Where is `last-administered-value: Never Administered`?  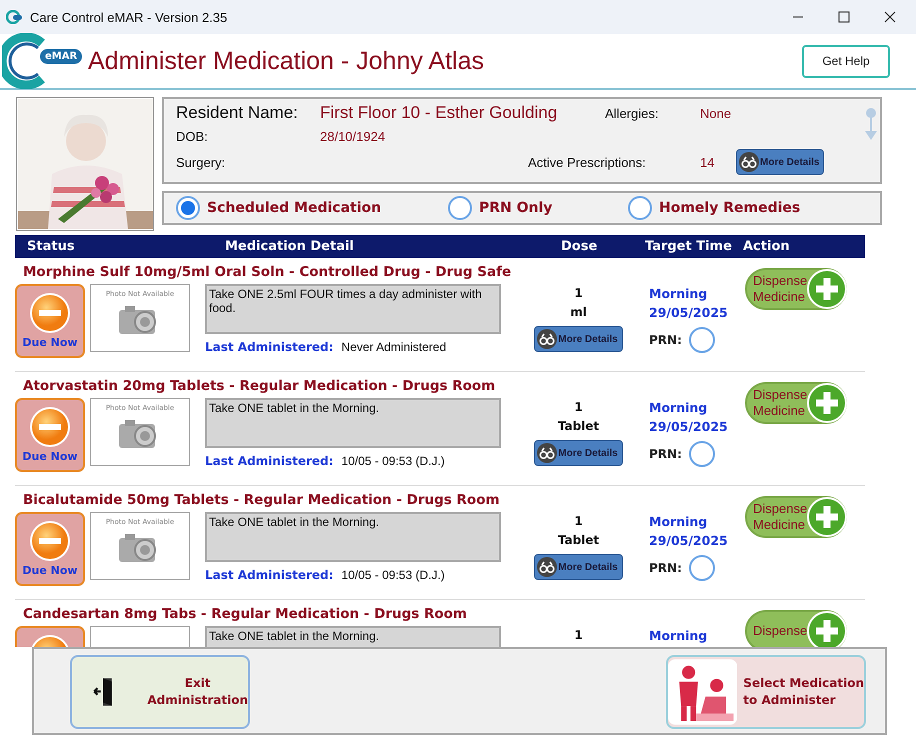
last-administered-value: Never Administered is located at coordinates (393, 347).